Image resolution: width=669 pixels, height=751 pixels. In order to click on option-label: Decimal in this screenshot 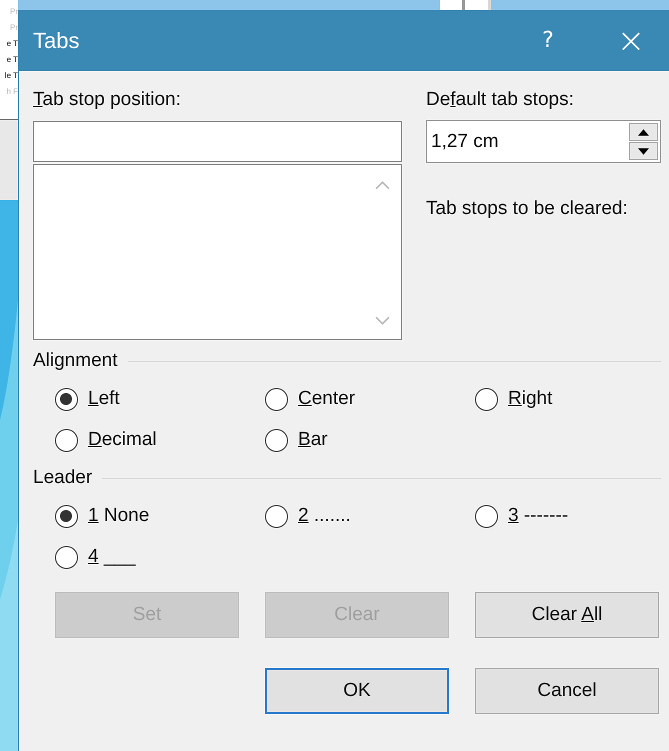, I will do `click(122, 440)`.